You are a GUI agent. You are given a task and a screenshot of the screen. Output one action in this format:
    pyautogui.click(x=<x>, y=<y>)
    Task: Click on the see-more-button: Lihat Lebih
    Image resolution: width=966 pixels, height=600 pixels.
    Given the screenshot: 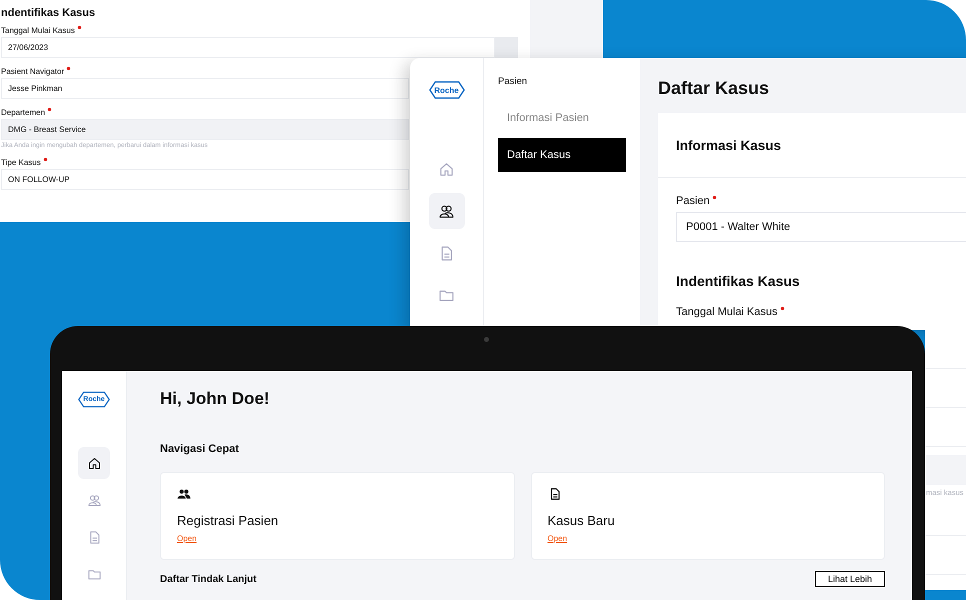 What is the action you would take?
    pyautogui.click(x=849, y=579)
    